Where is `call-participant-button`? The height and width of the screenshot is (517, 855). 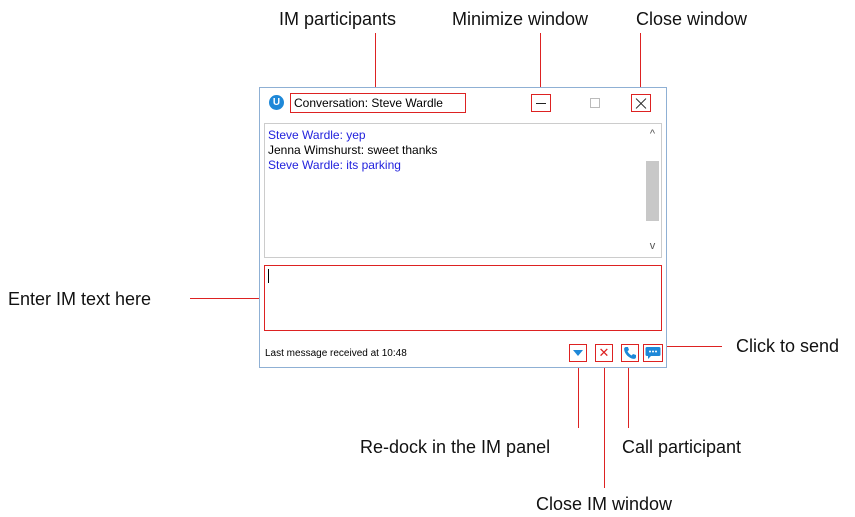 call-participant-button is located at coordinates (630, 353).